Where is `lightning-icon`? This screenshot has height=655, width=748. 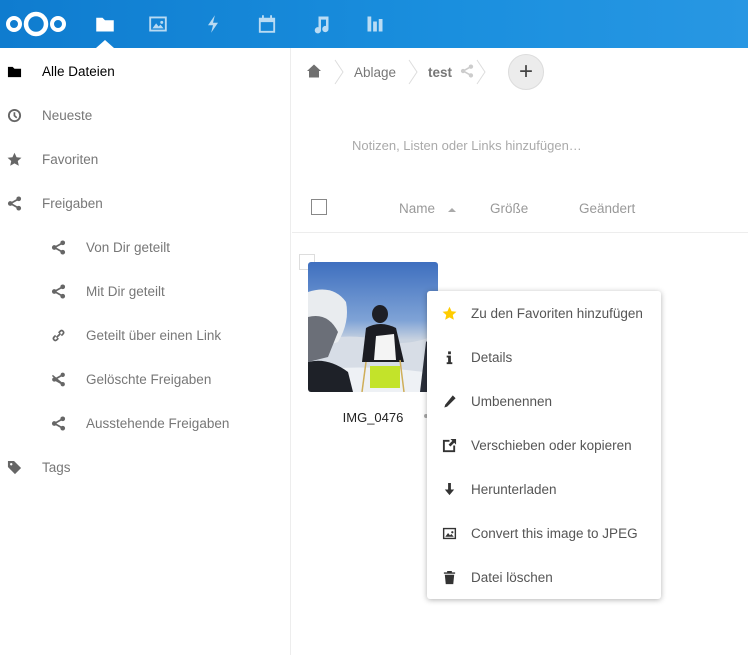
lightning-icon is located at coordinates (213, 24).